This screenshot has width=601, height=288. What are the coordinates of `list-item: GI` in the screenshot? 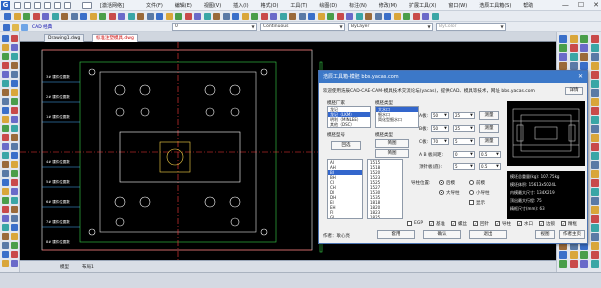 It's located at (345, 216).